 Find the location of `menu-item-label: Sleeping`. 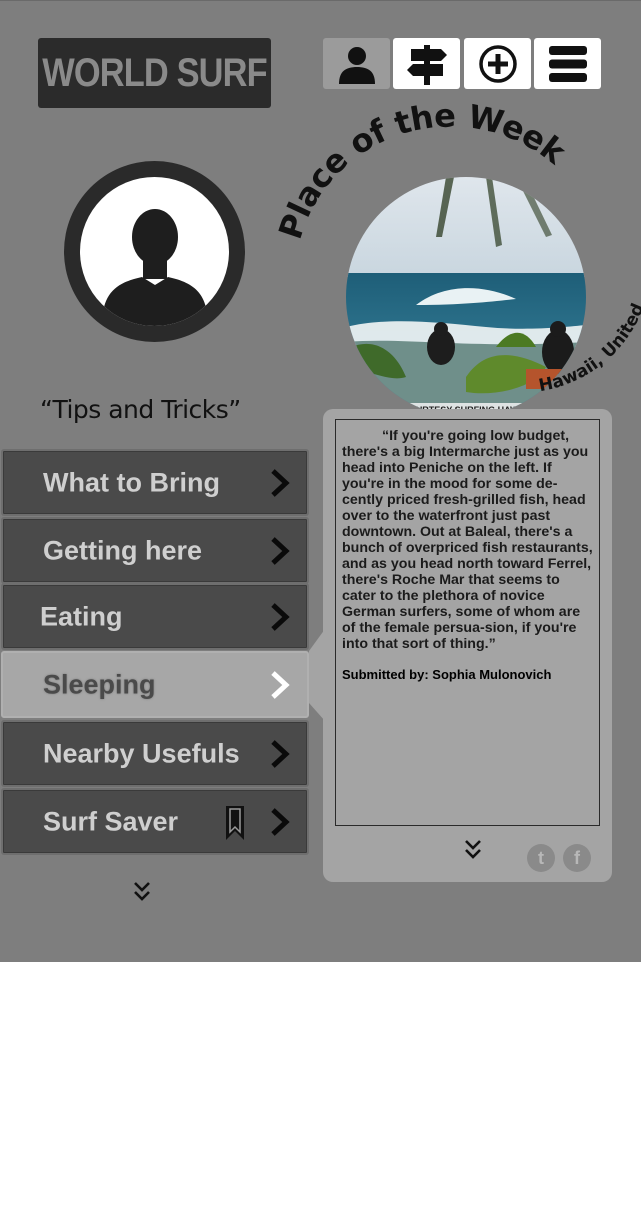

menu-item-label: Sleeping is located at coordinates (99, 684).